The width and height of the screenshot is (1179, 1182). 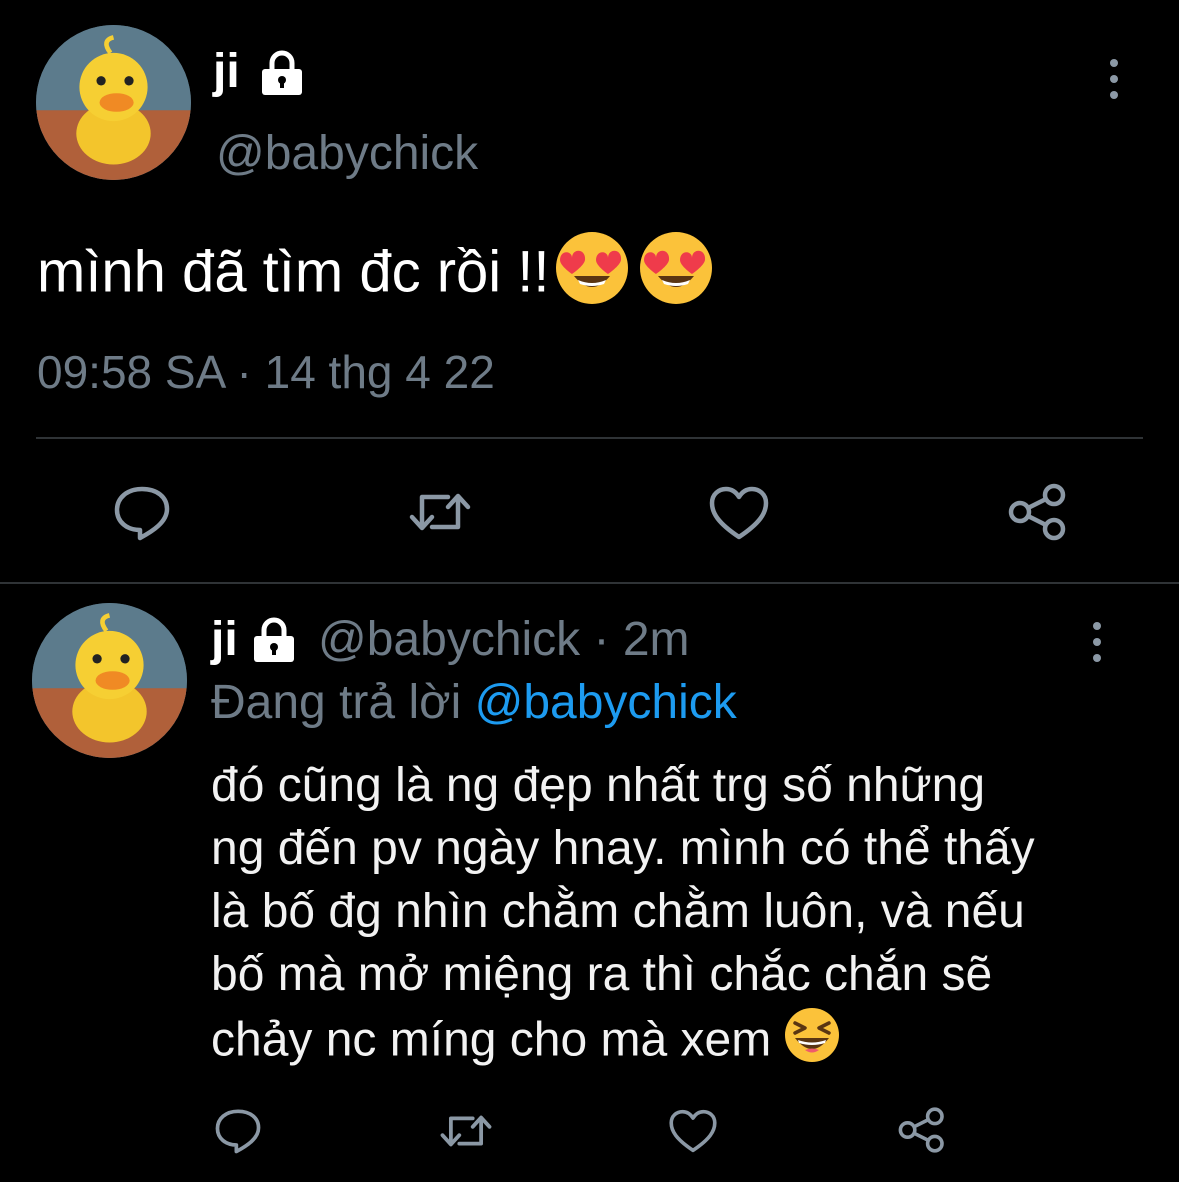 I want to click on tweet-text: mình đã tìm đc rồi !!, so click(x=375, y=276).